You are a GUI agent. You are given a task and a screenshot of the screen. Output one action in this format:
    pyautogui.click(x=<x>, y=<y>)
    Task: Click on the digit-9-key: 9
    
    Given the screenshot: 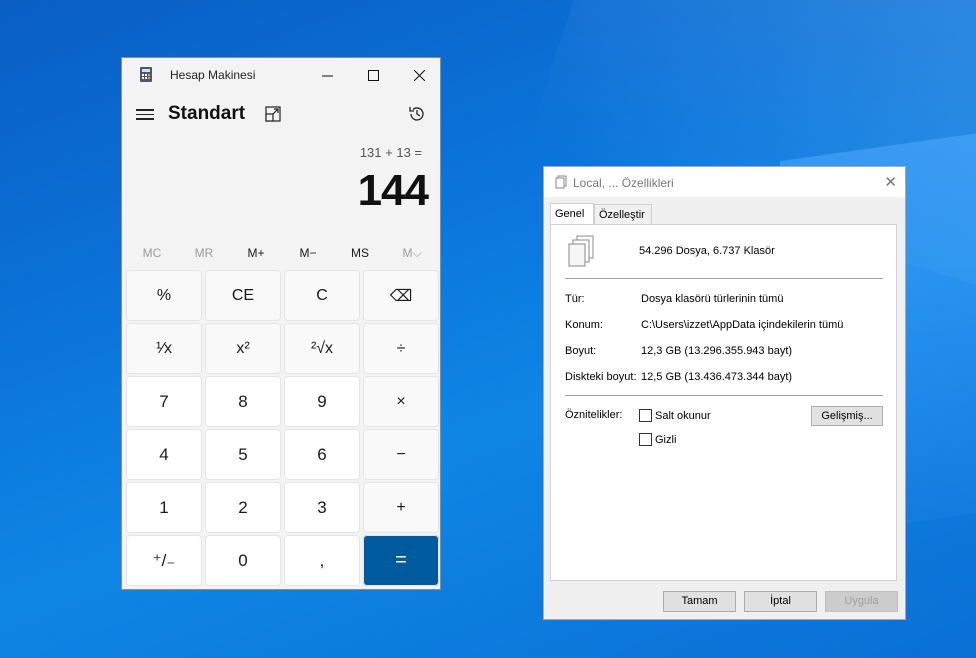 What is the action you would take?
    pyautogui.click(x=322, y=401)
    